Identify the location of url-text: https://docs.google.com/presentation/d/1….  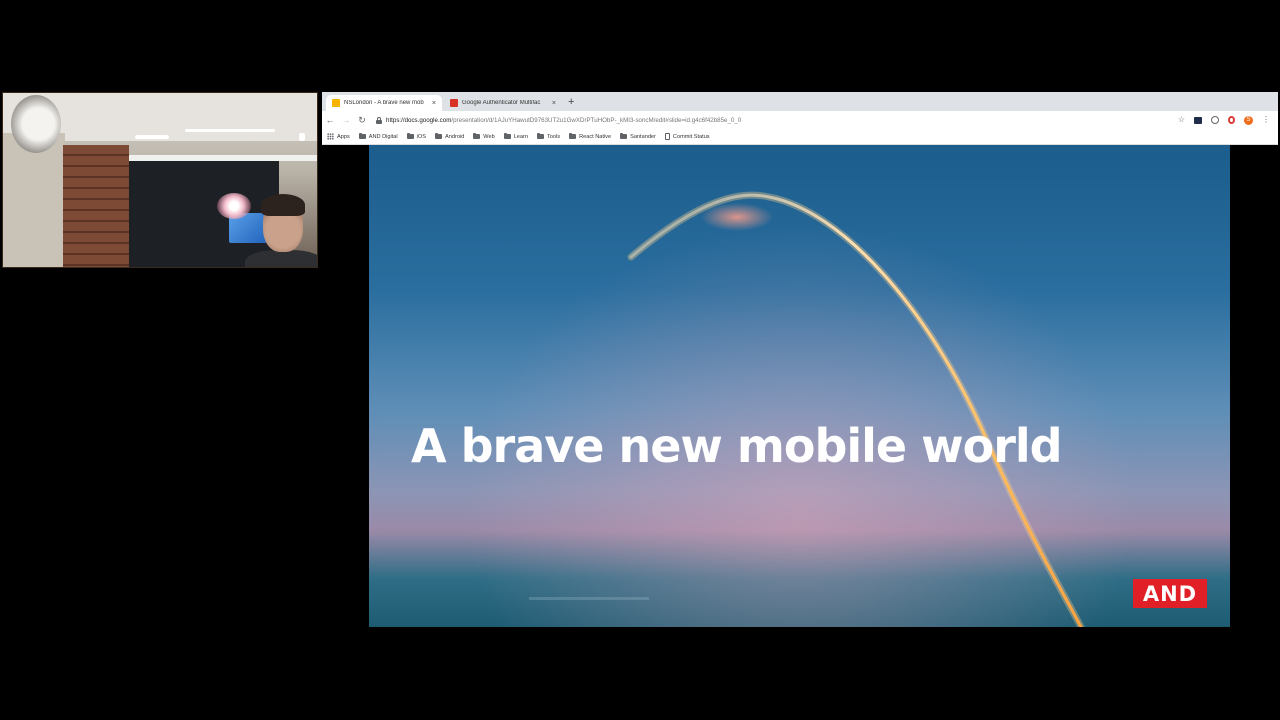
(563, 120).